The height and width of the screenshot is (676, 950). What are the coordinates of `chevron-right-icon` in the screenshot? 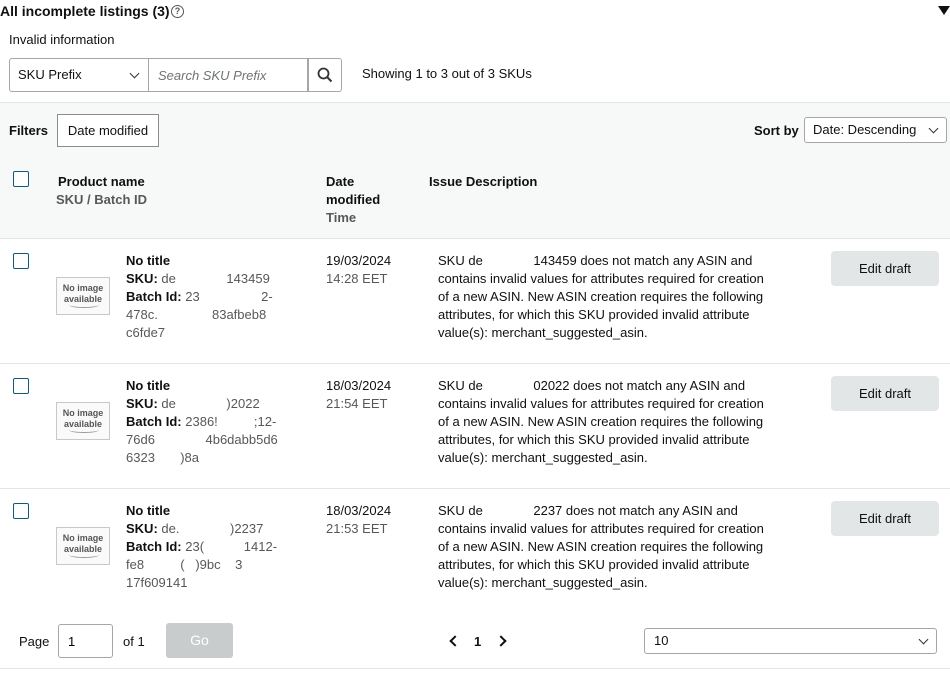 It's located at (501, 641).